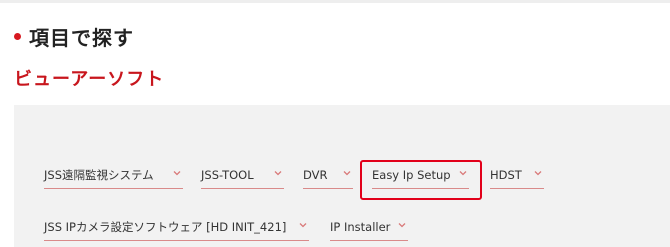 The height and width of the screenshot is (247, 670). Describe the element at coordinates (165, 226) in the screenshot. I see `filter-label: JSS IPカメラ設定ソフトウェア [HD INIT_421]` at that location.